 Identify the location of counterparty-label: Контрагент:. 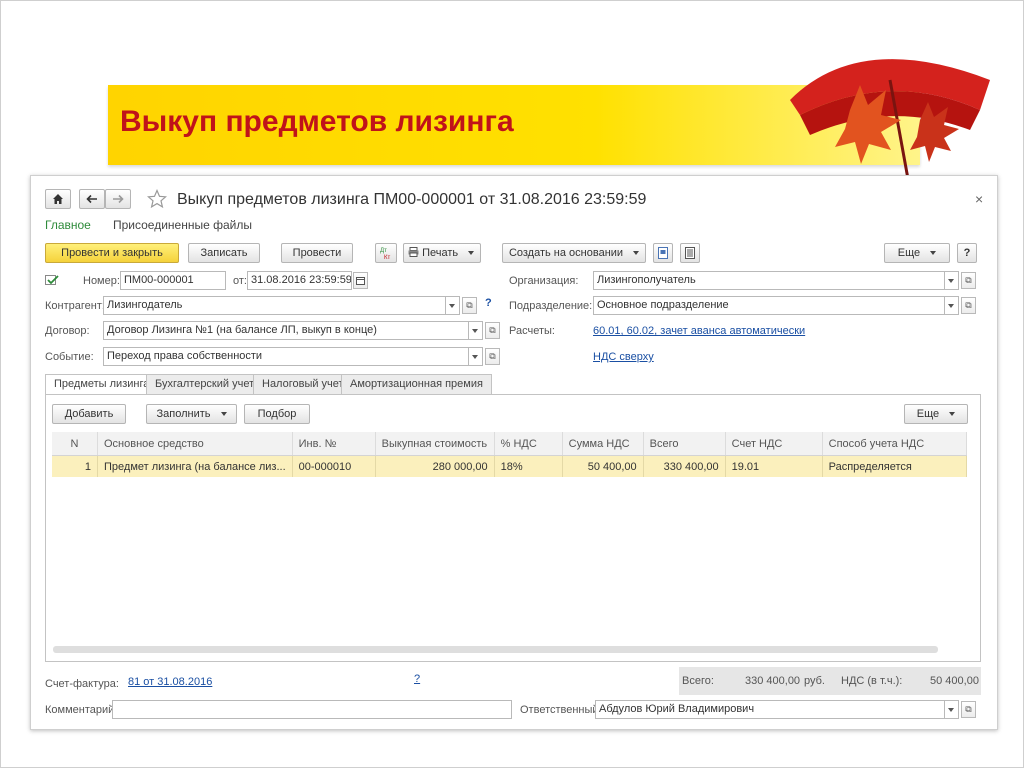
(75, 306).